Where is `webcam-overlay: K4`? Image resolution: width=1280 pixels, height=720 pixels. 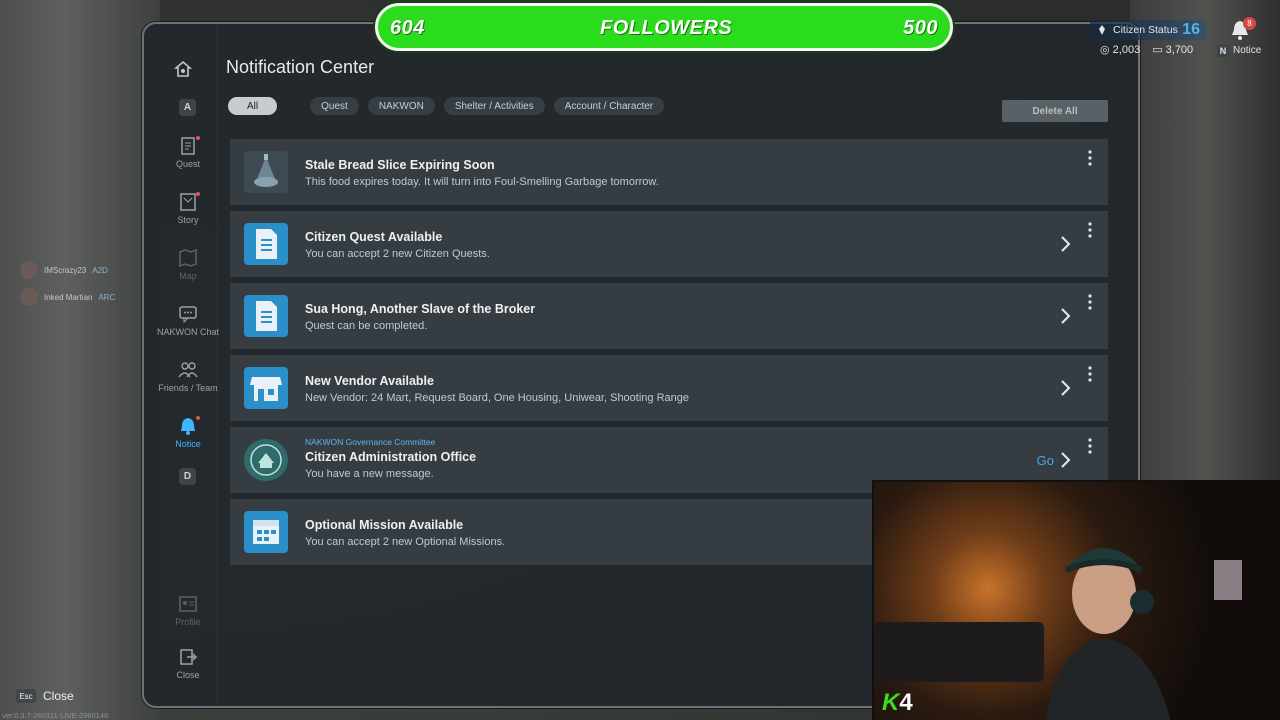 webcam-overlay: K4 is located at coordinates (1076, 600).